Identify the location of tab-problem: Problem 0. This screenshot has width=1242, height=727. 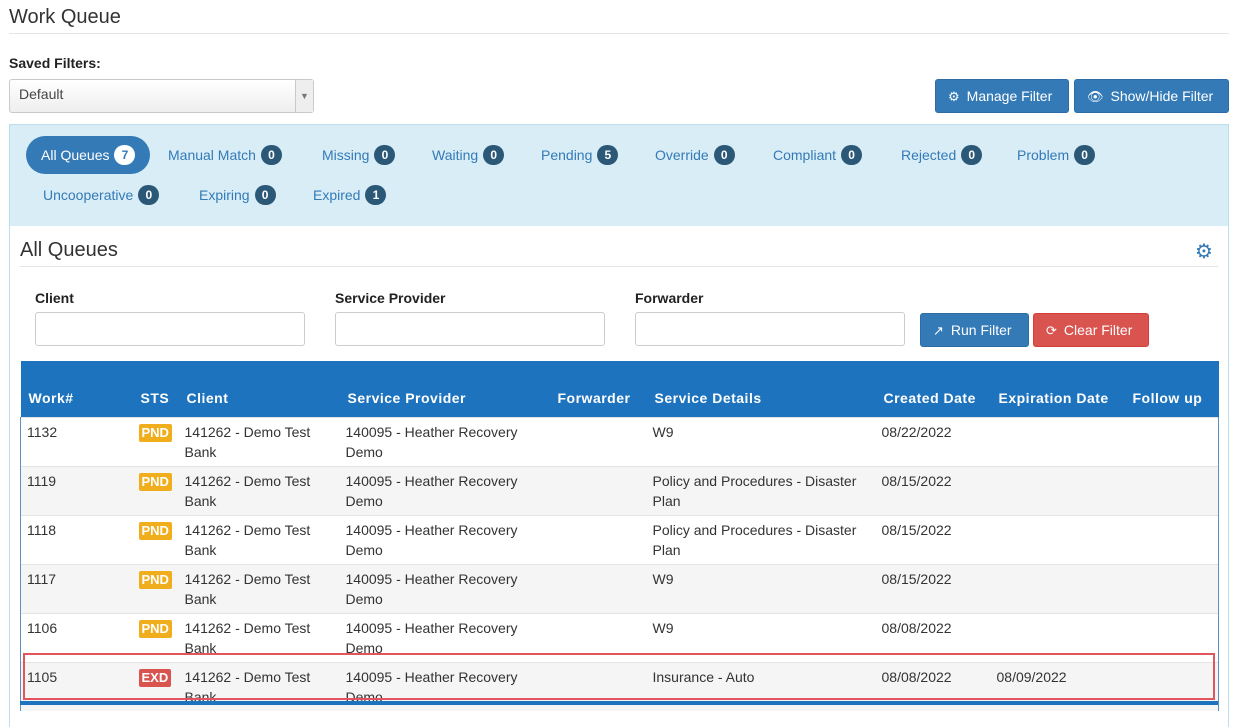
(1056, 155).